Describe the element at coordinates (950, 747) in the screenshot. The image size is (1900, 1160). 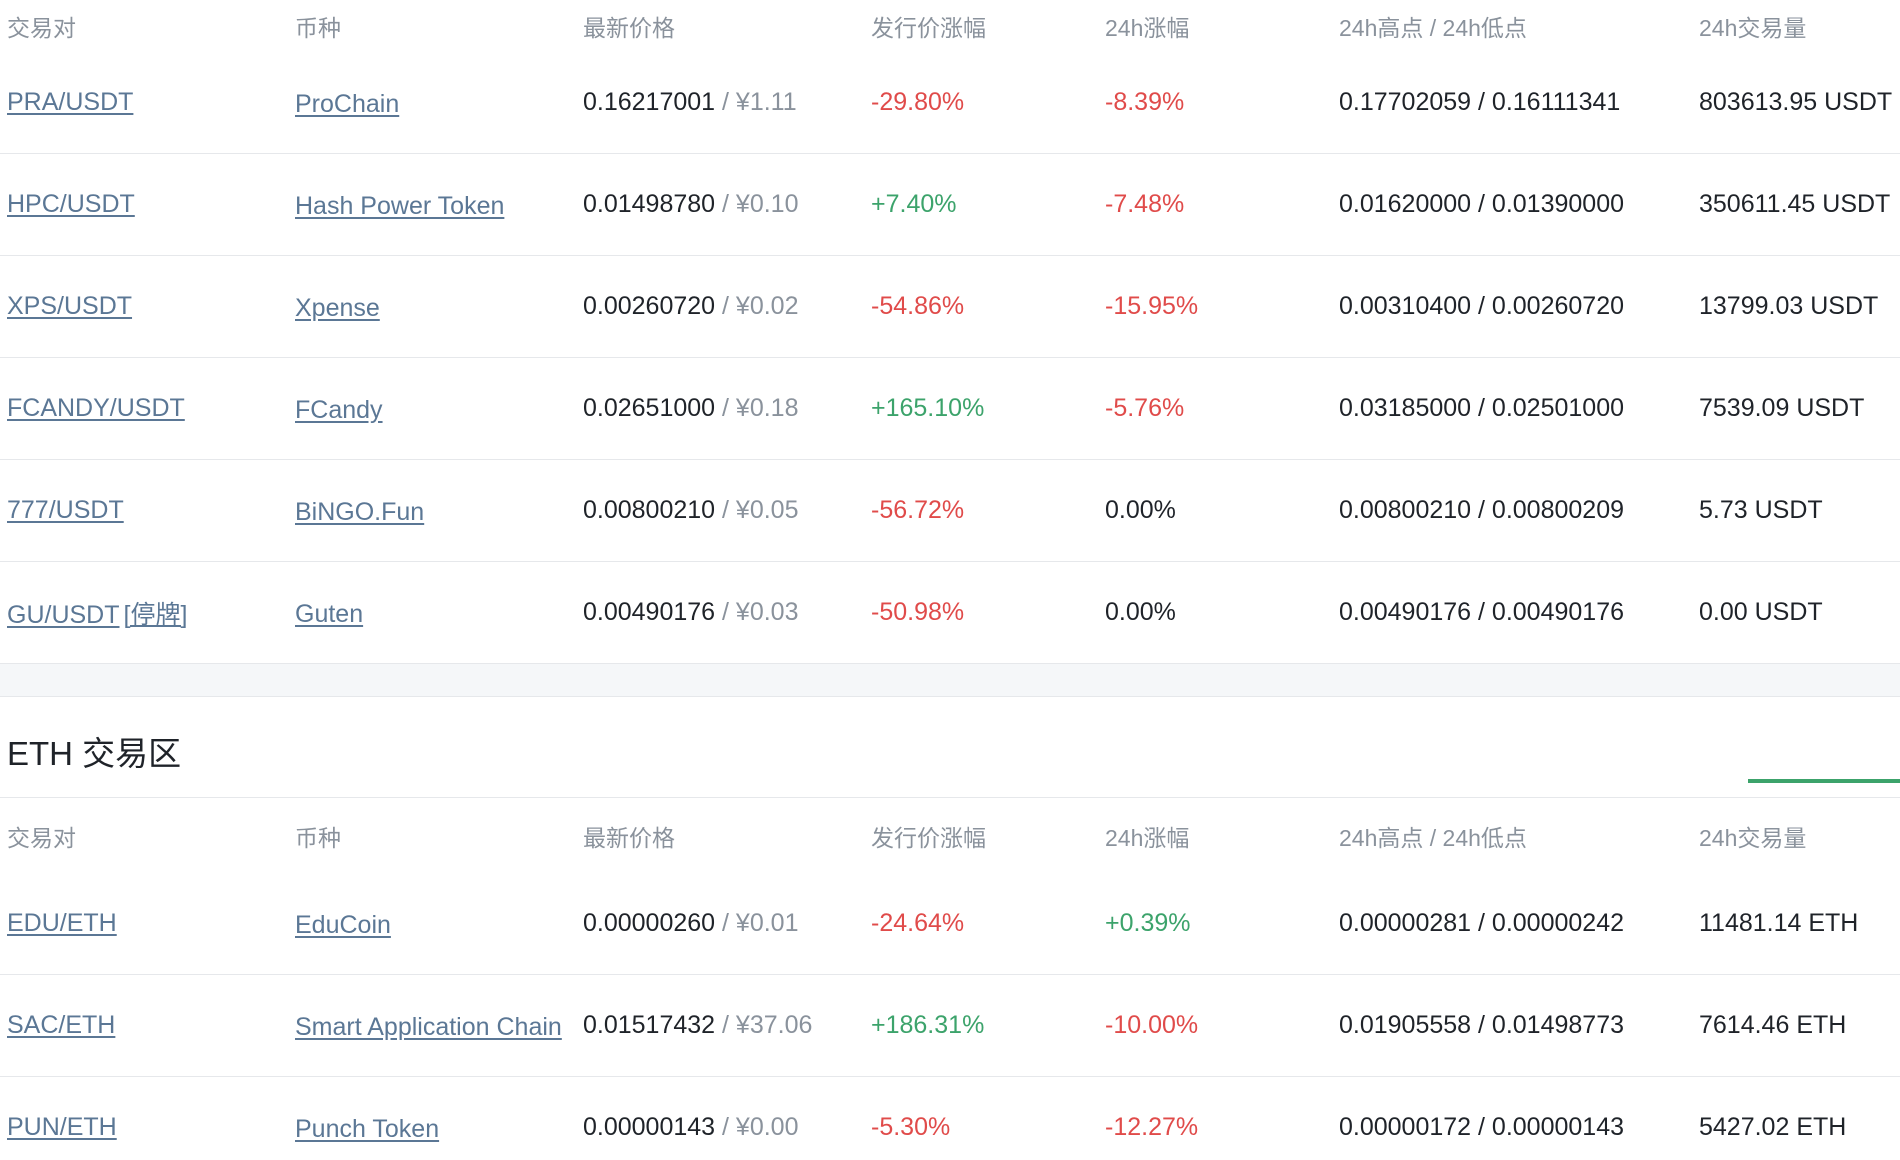
I see `eth-section-header: ETH 交易区` at that location.